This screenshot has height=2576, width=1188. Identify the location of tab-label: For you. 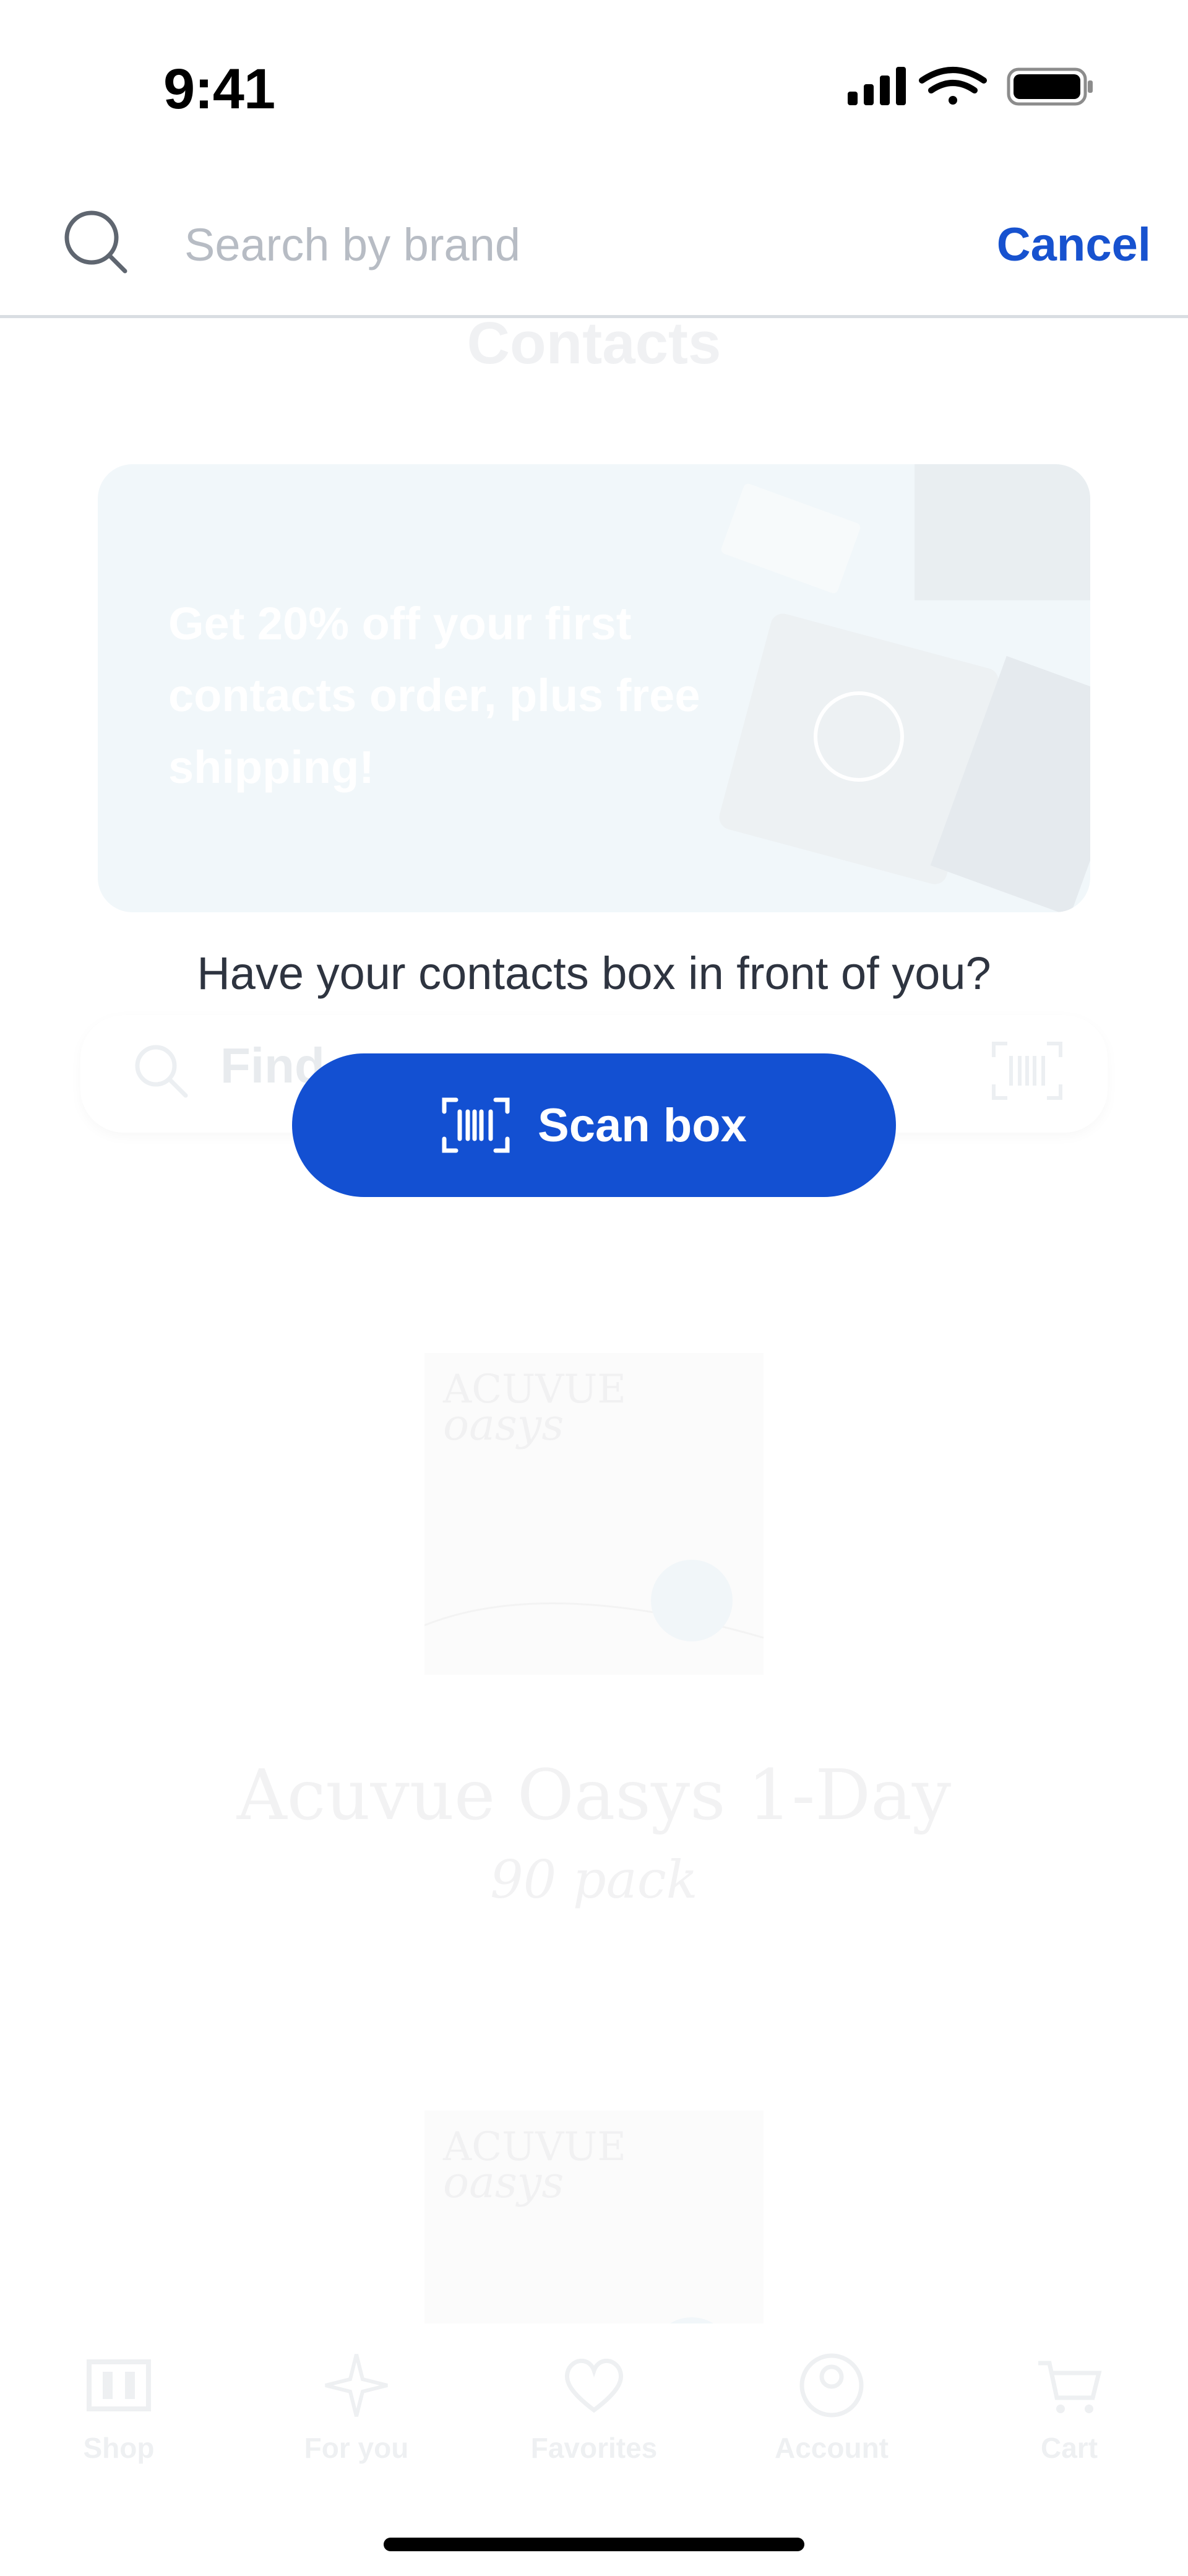
(356, 2448).